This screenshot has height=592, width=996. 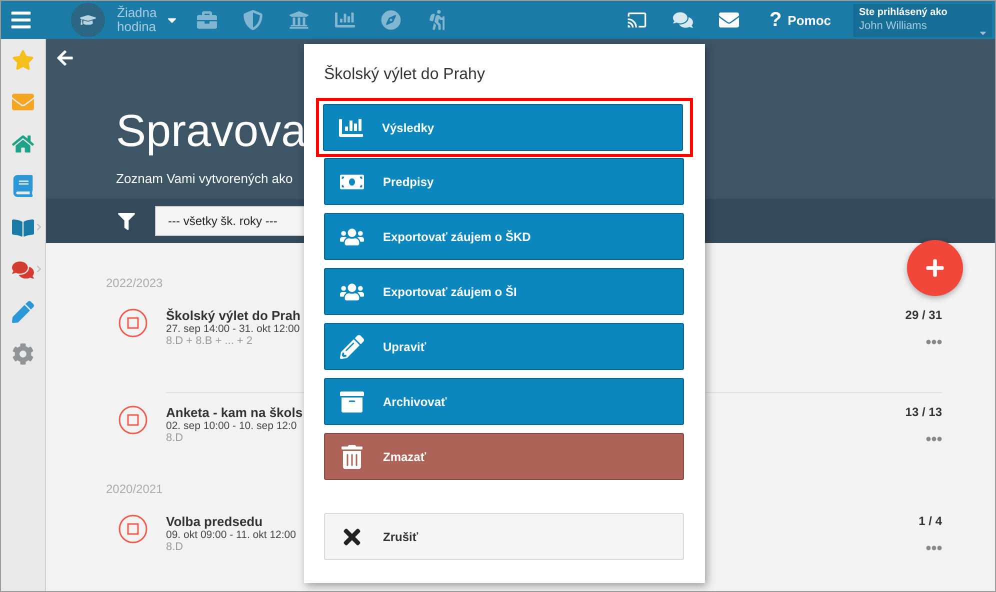 What do you see at coordinates (135, 283) in the screenshot?
I see `year-heading: 2022/2023` at bounding box center [135, 283].